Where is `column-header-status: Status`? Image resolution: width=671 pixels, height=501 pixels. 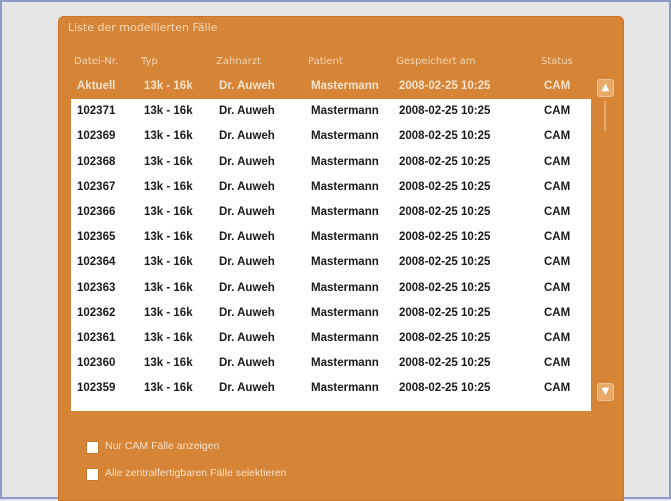
column-header-status: Status is located at coordinates (557, 61).